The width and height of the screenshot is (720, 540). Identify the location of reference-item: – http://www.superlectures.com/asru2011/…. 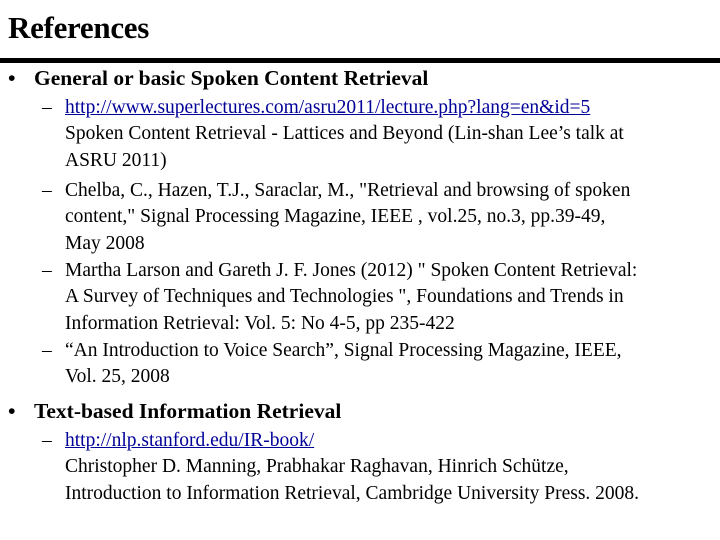
(380, 134).